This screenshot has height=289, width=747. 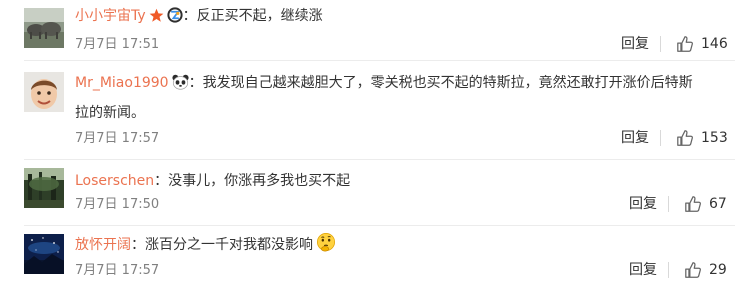 What do you see at coordinates (103, 245) in the screenshot?
I see `username-link: 放怀开阔` at bounding box center [103, 245].